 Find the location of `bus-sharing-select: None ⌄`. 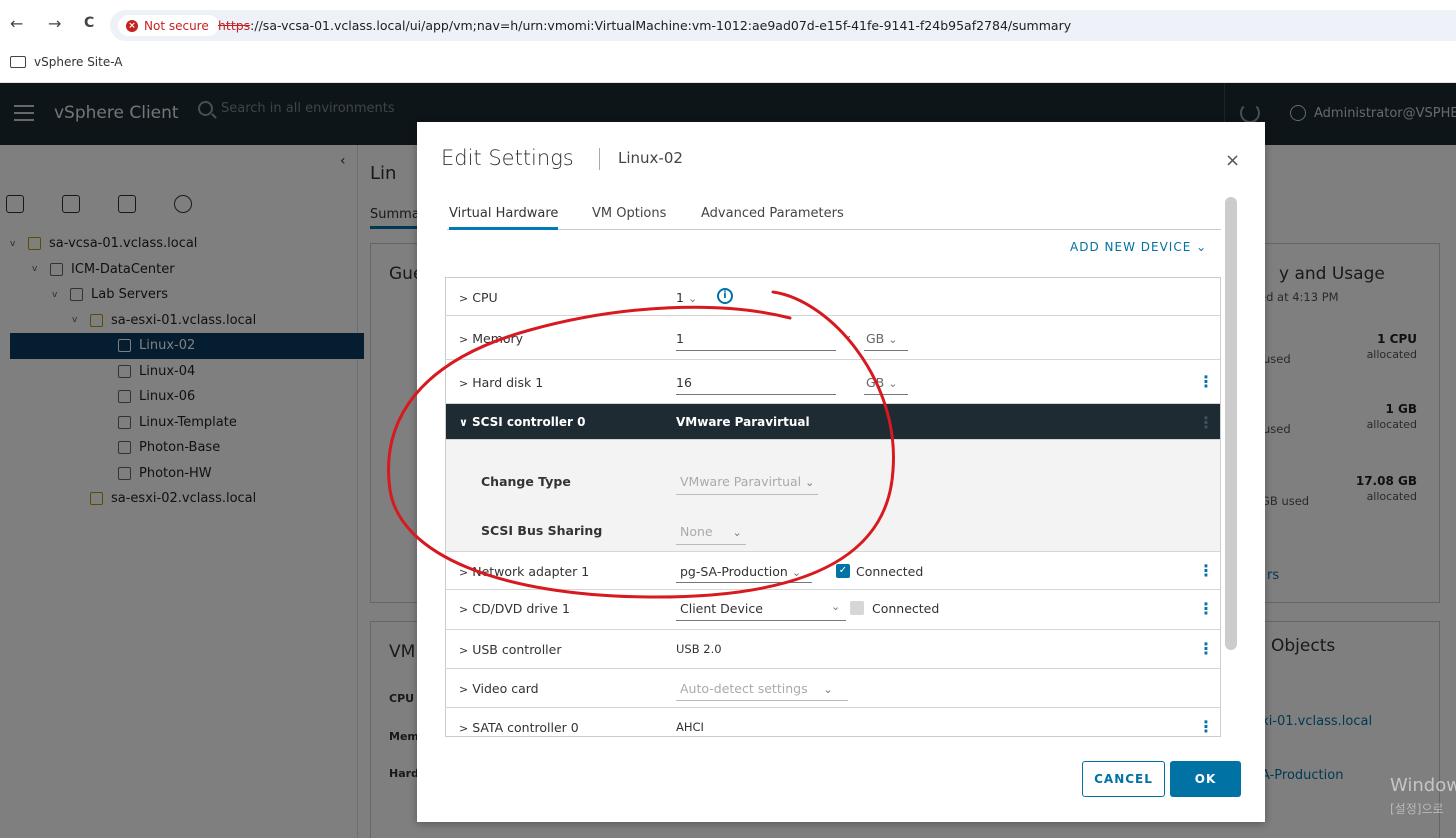

bus-sharing-select: None ⌄ is located at coordinates (711, 531).